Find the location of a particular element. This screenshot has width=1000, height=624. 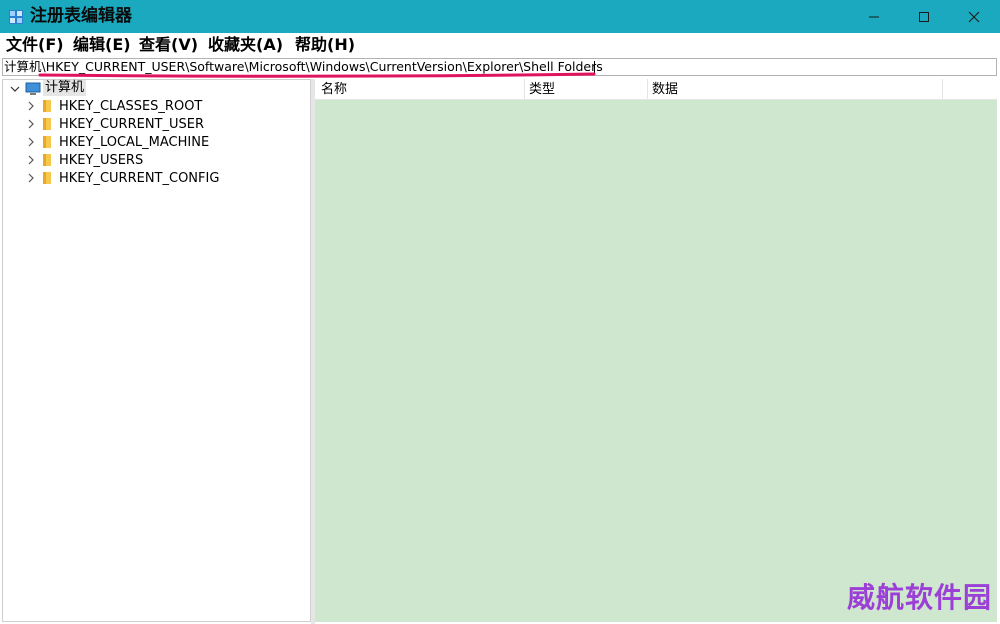

tree-item-label: HKEY_CURRENT_USER is located at coordinates (131, 124).